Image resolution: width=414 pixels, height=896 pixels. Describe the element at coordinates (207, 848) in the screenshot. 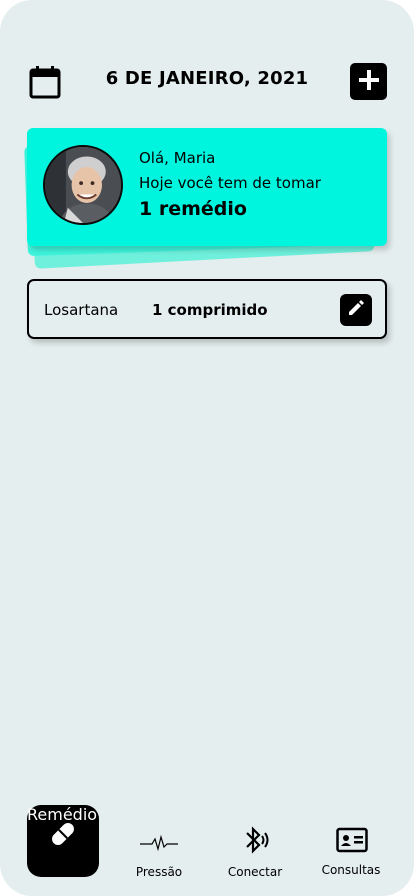

I see `bottom-navigation: Remédio Pressão Conectar Consultas` at that location.